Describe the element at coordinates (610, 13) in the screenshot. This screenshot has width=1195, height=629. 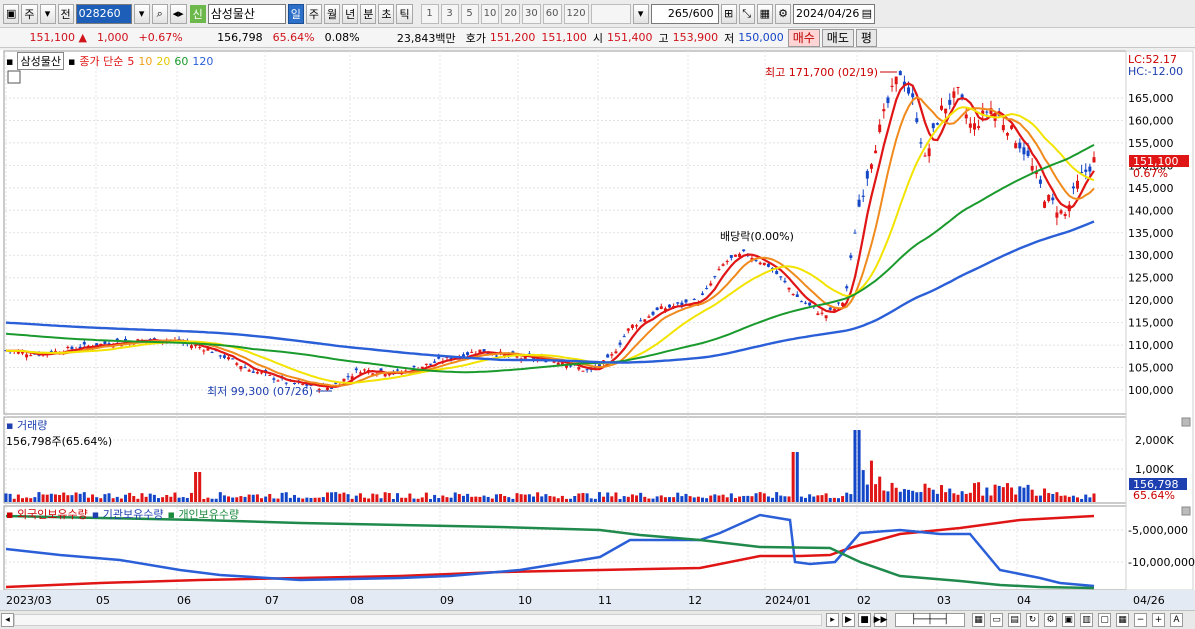
I see `interval-custom-field` at that location.